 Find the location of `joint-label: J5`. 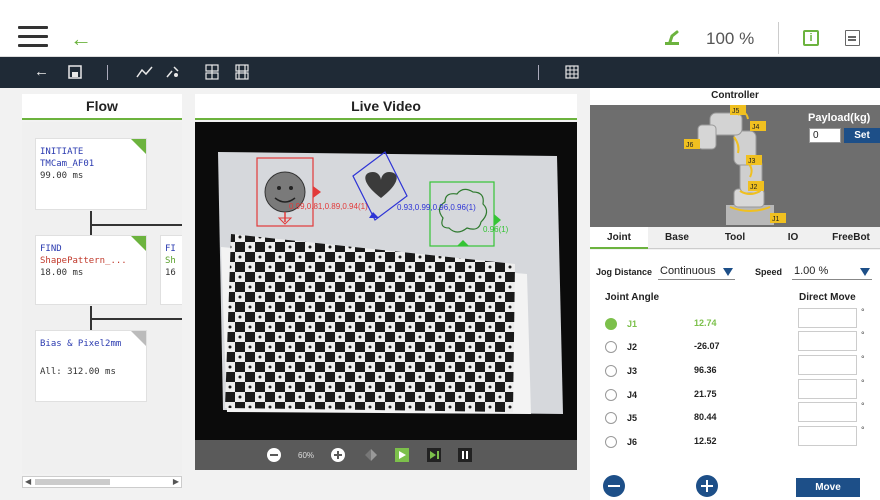

joint-label: J5 is located at coordinates (736, 111).